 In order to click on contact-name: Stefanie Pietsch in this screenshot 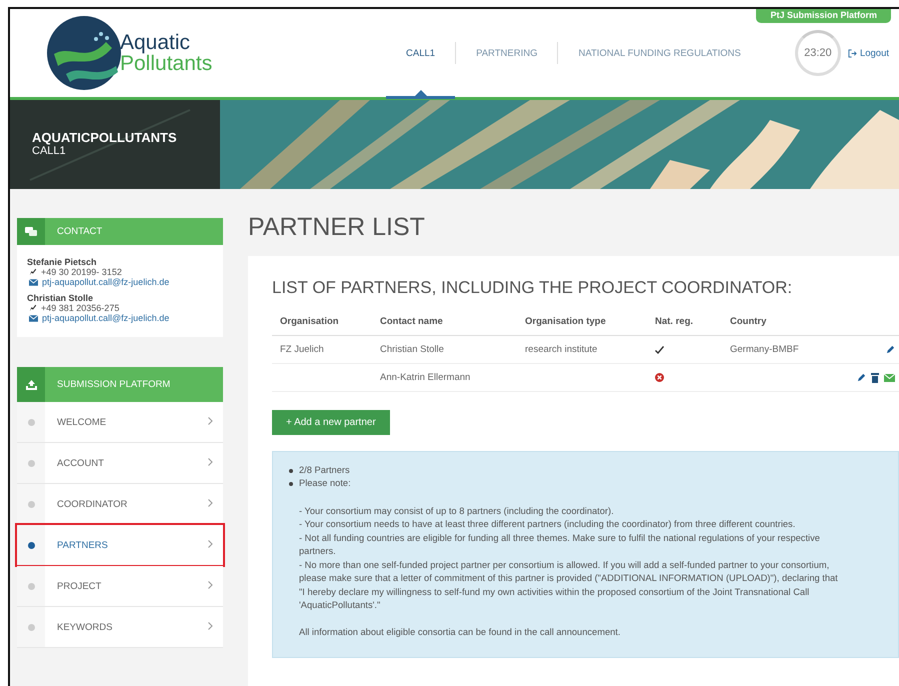, I will do `click(62, 262)`.